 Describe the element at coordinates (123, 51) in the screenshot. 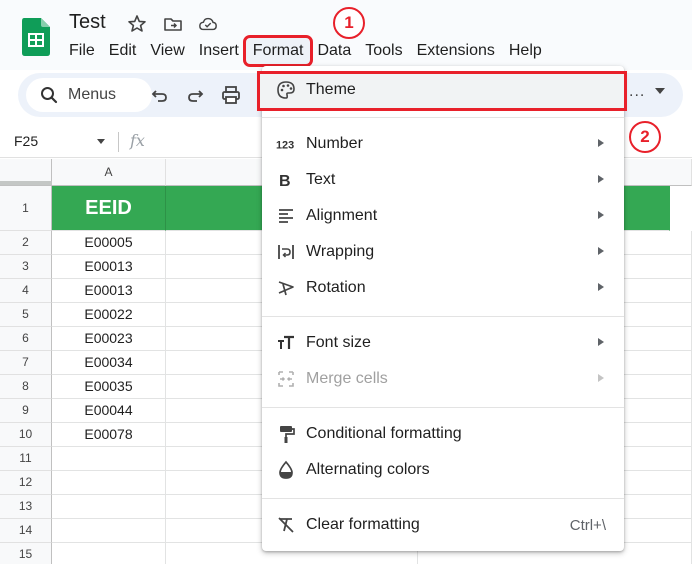

I see `menu-edit: Edit` at that location.